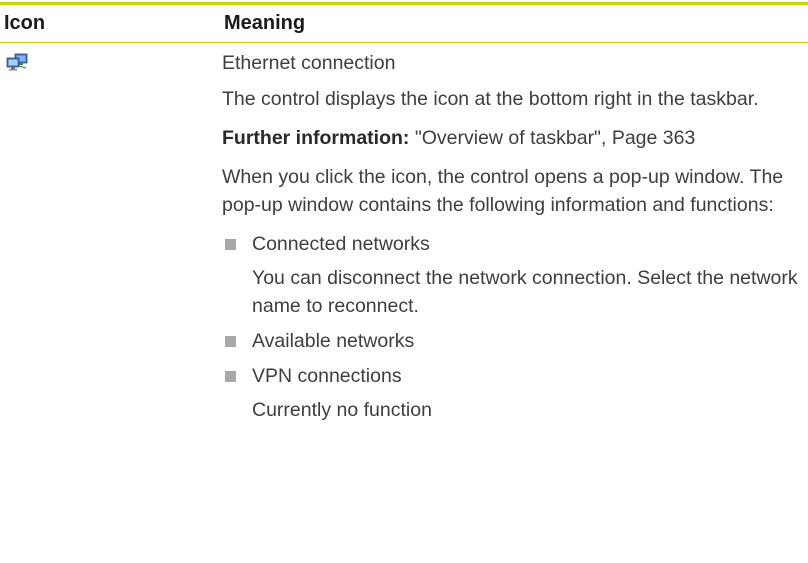 The image size is (808, 563). I want to click on table-header-row: Icon Meaning, so click(404, 24).